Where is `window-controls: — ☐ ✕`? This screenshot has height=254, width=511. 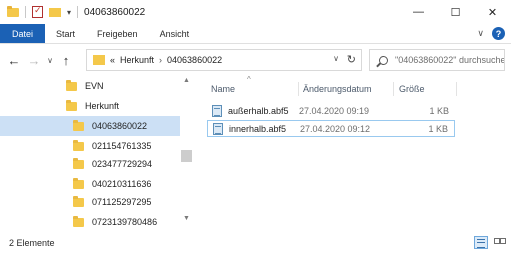 window-controls: — ☐ ✕ is located at coordinates (455, 12).